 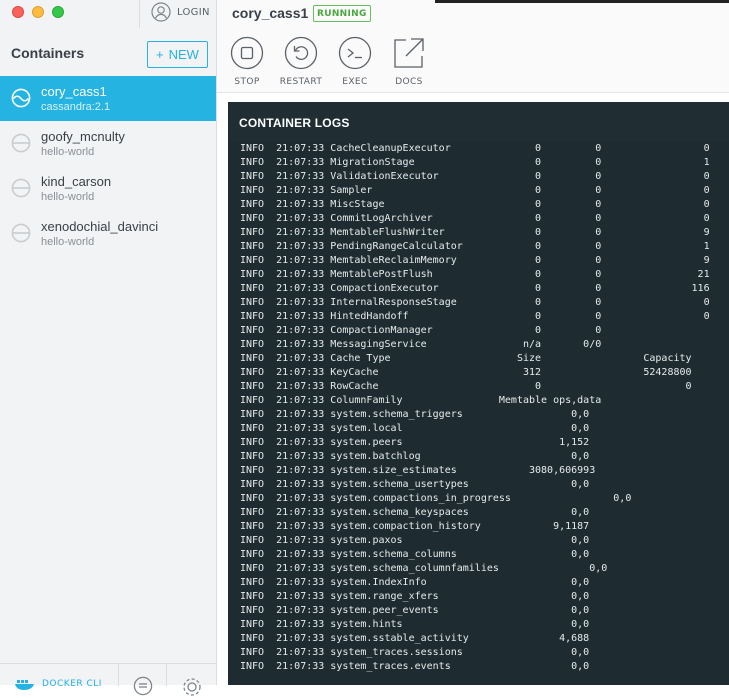 I want to click on login-label: LOGIN, so click(x=193, y=12).